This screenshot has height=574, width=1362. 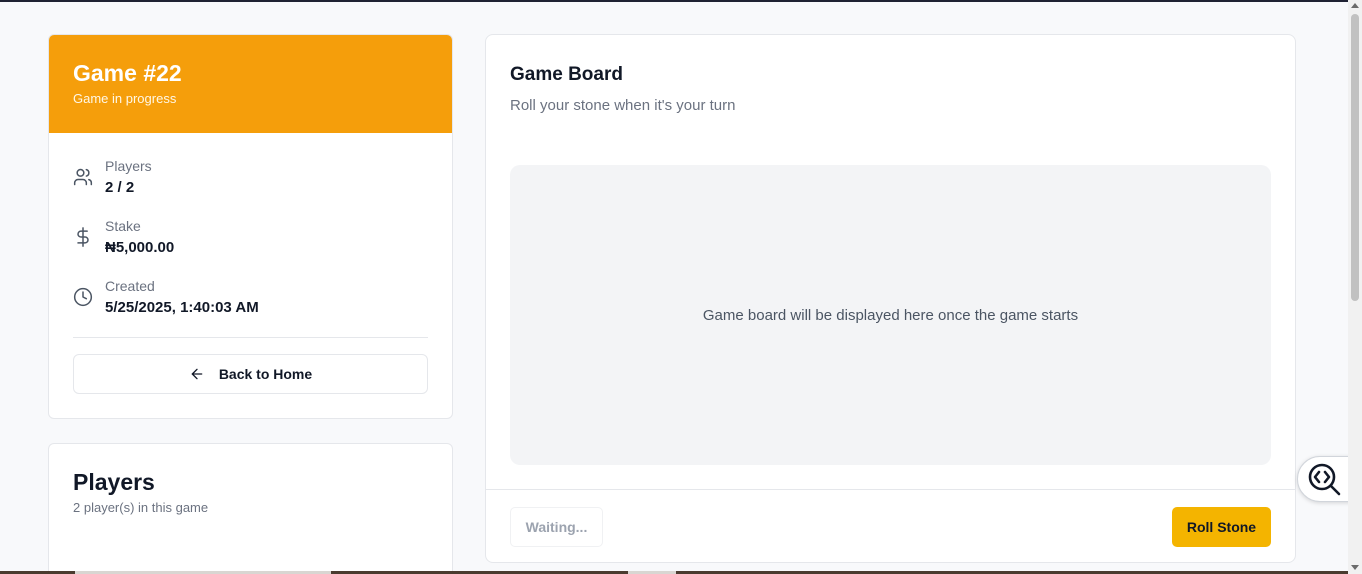 I want to click on game-title: Game #22, so click(x=127, y=73).